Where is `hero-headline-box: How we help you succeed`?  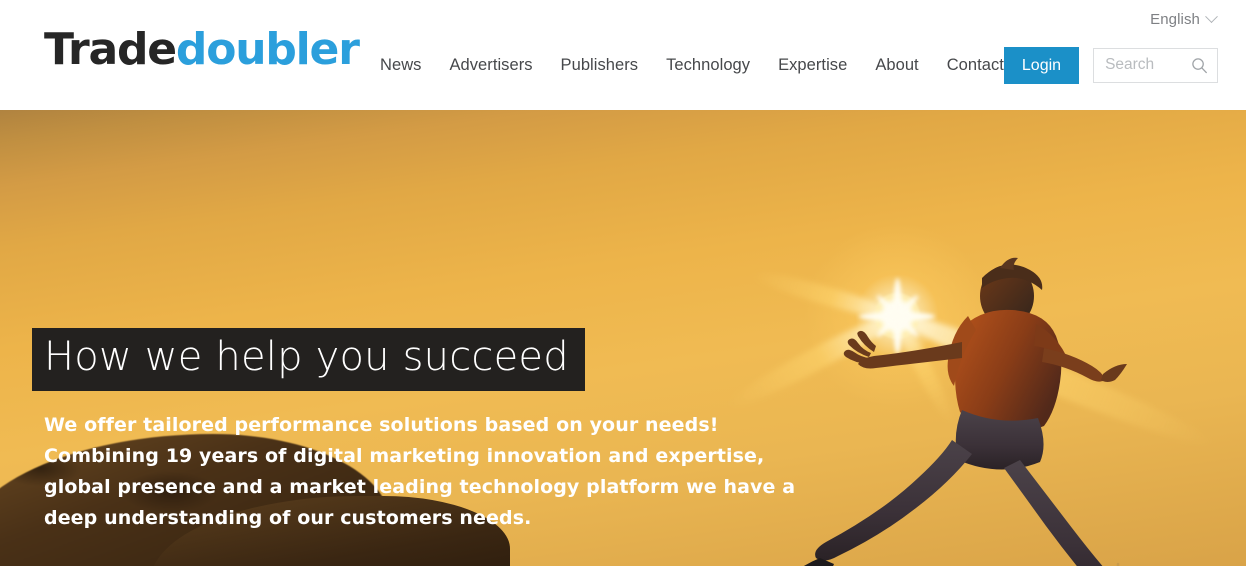
hero-headline-box: How we help you succeed is located at coordinates (308, 359).